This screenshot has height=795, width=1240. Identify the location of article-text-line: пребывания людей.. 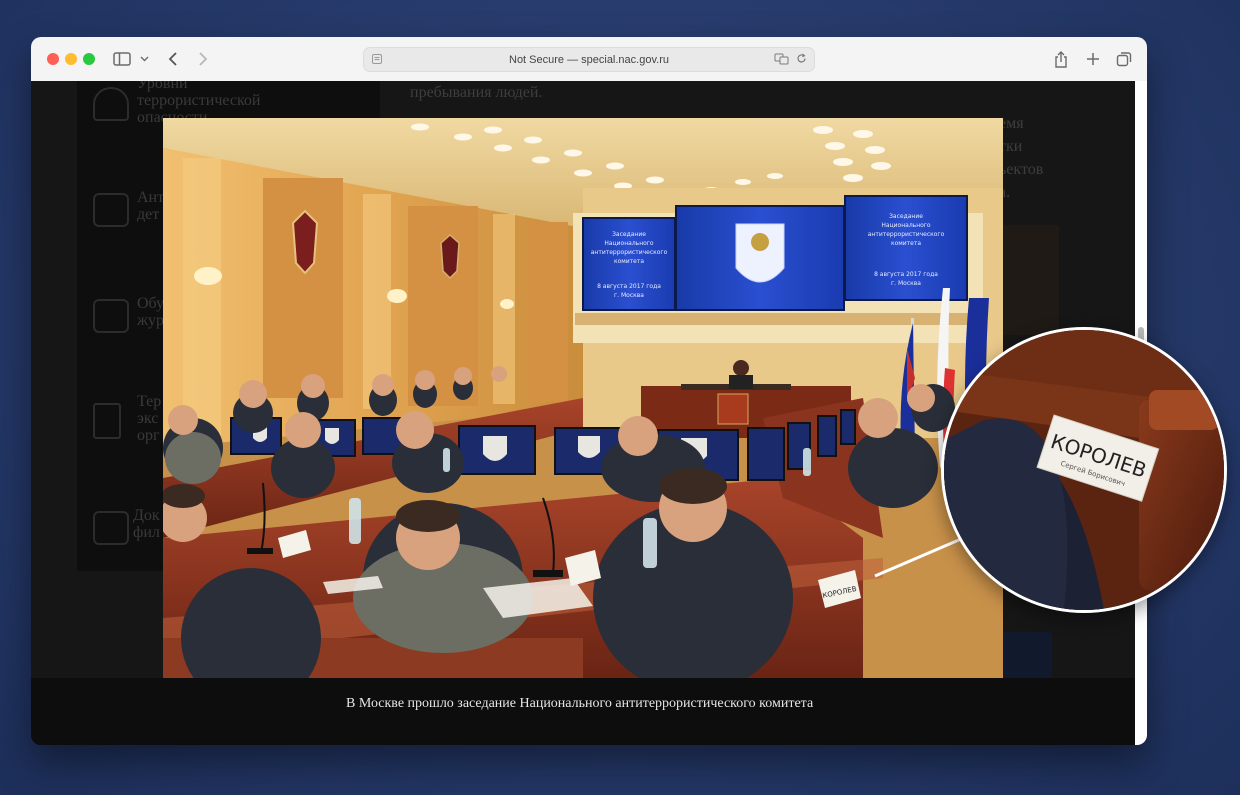
(476, 92).